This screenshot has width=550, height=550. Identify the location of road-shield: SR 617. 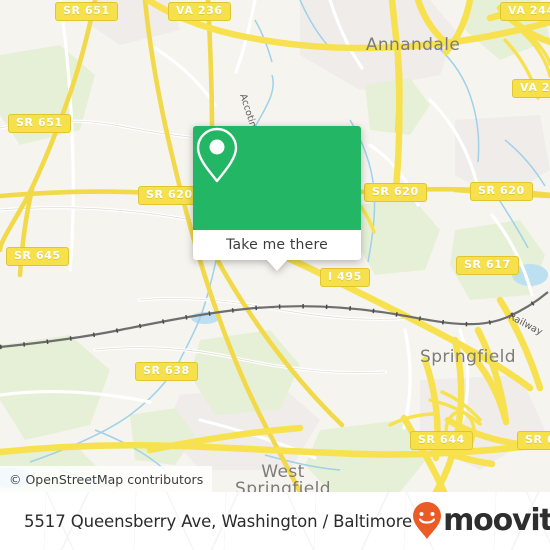
(487, 265).